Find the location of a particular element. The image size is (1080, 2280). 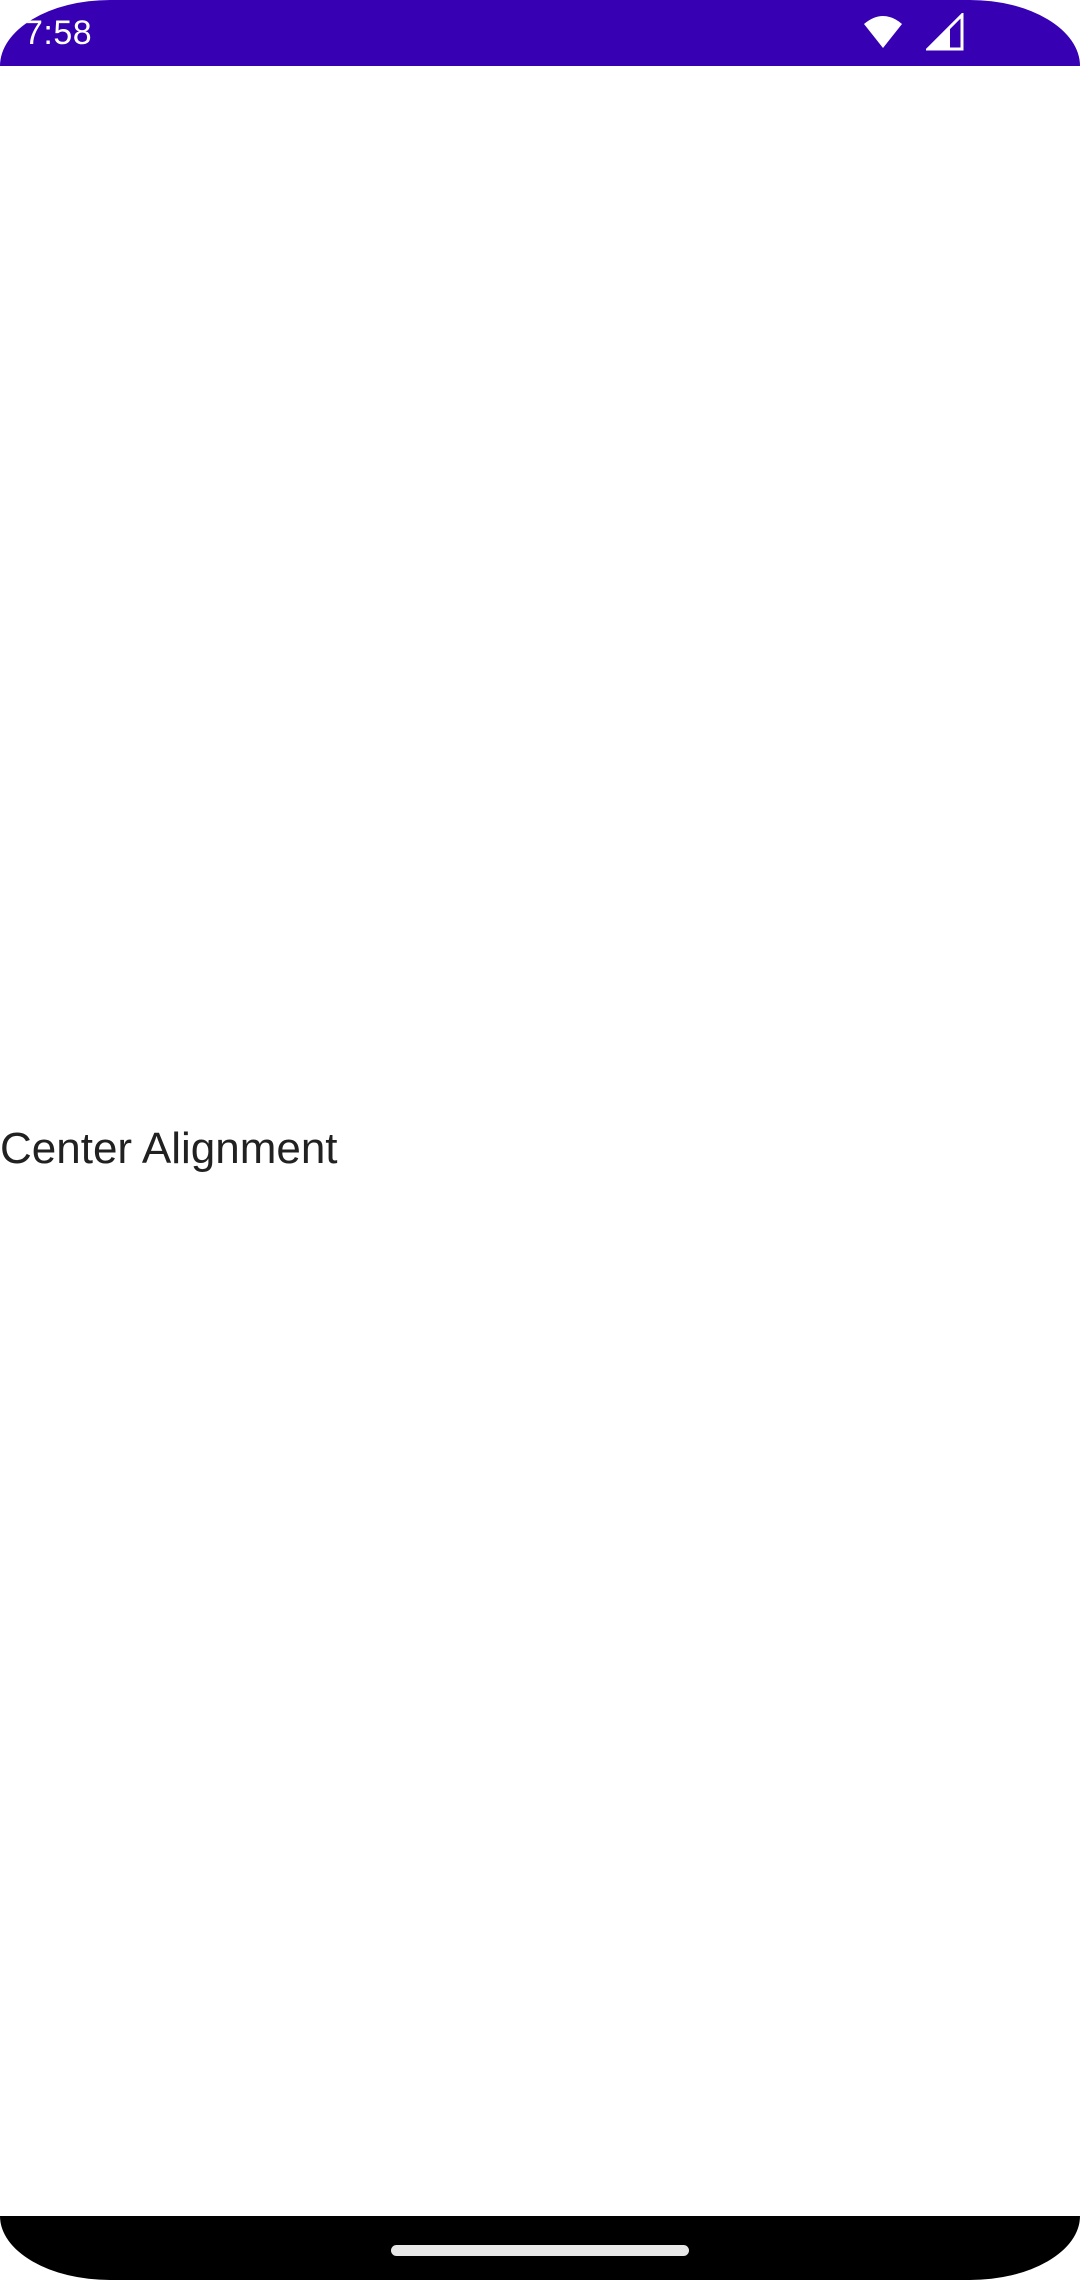

wifi-icon is located at coordinates (883, 32).